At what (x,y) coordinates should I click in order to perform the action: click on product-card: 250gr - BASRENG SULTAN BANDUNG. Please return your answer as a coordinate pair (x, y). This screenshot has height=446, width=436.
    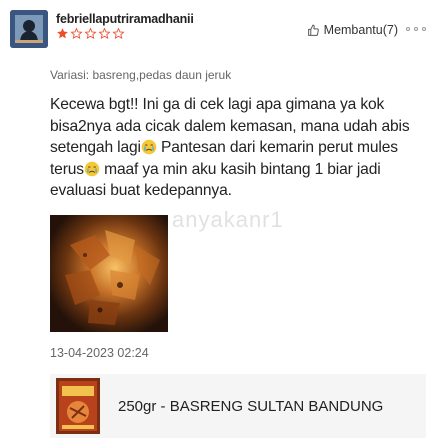
    Looking at the image, I should click on (238, 406).